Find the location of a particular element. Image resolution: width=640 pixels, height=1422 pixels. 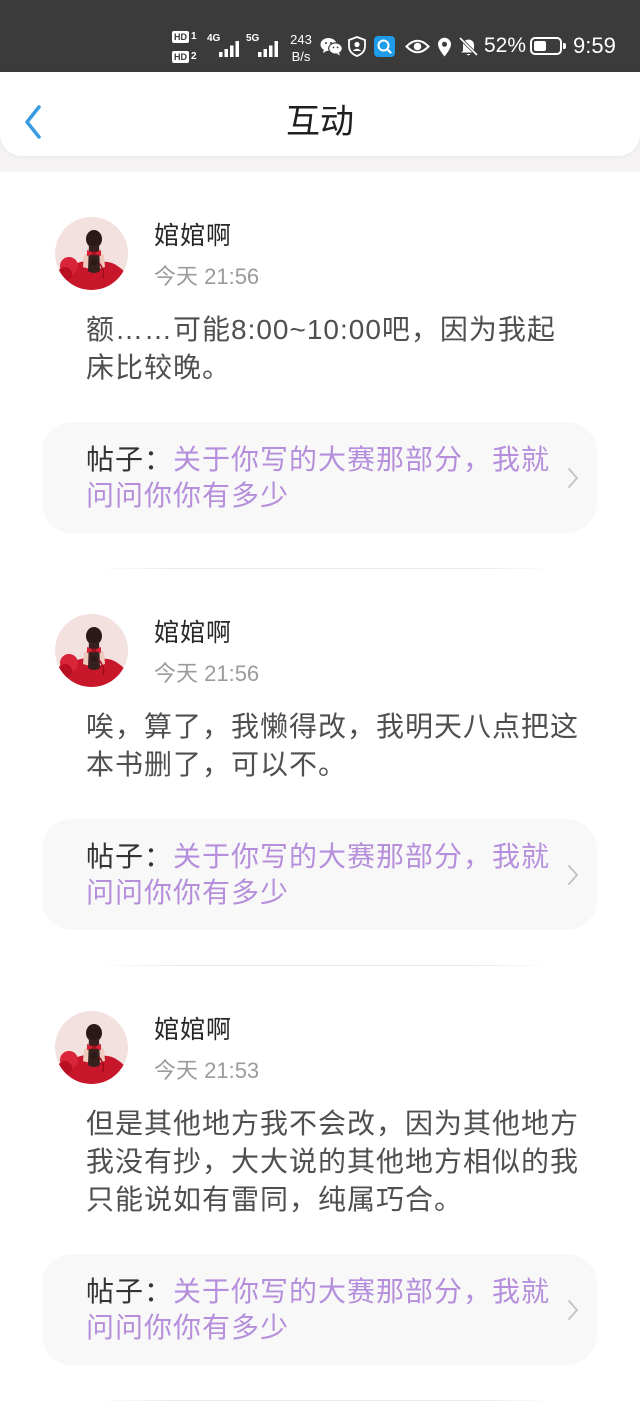

battery-outline is located at coordinates (546, 46).